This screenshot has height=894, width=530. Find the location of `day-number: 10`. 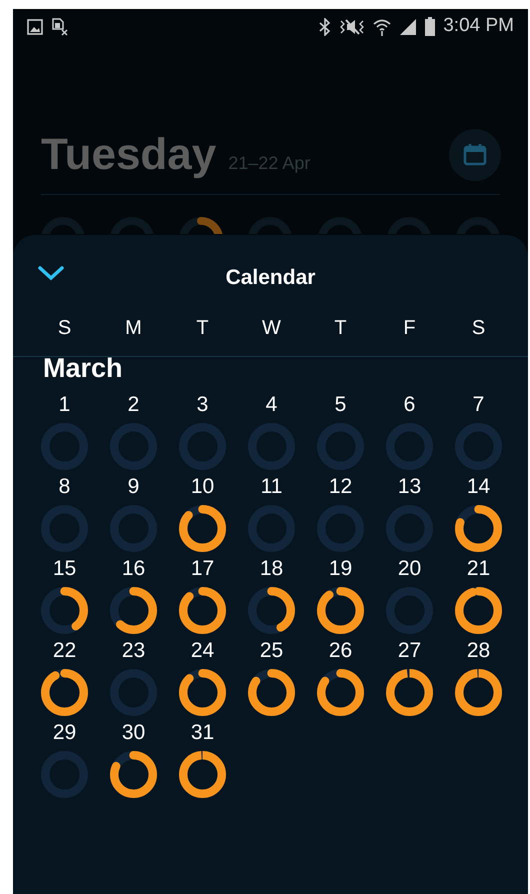

day-number: 10 is located at coordinates (202, 486).